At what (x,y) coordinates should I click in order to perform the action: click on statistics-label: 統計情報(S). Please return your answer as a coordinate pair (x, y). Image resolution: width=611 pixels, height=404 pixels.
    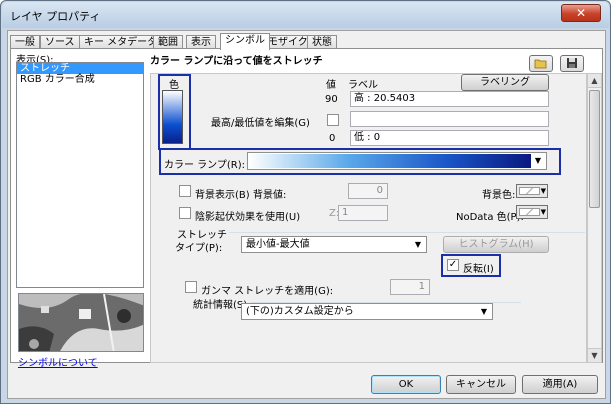
    Looking at the image, I should click on (220, 305).